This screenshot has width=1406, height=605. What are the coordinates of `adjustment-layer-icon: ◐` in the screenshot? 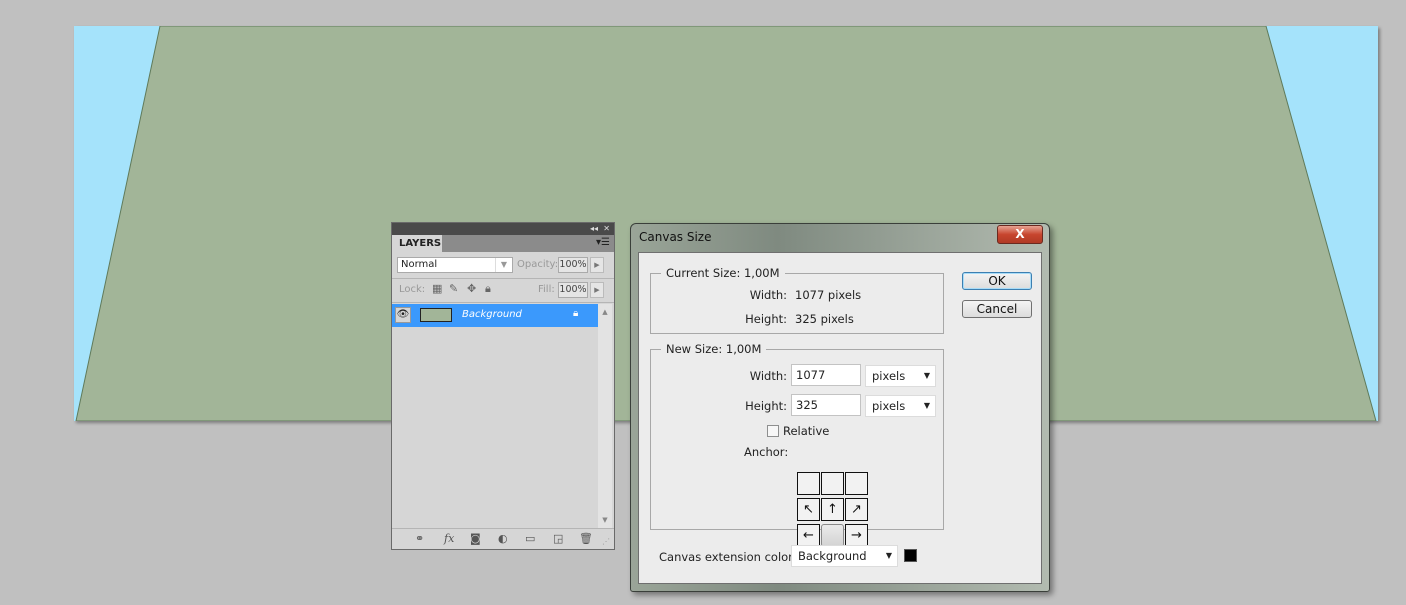 It's located at (503, 538).